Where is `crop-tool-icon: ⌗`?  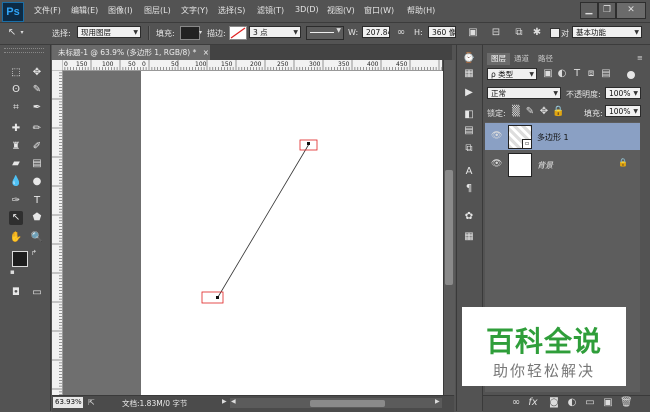
crop-tool-icon: ⌗ is located at coordinates (16, 108).